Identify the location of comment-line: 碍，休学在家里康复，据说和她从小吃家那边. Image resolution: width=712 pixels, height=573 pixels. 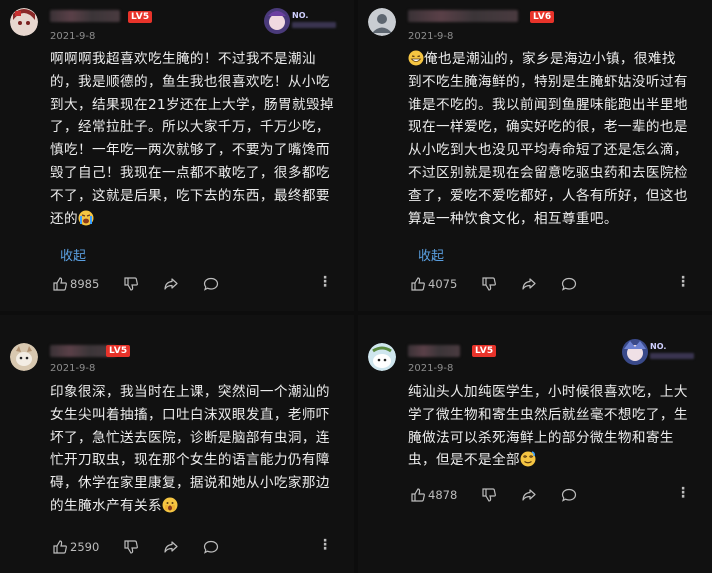
(190, 483).